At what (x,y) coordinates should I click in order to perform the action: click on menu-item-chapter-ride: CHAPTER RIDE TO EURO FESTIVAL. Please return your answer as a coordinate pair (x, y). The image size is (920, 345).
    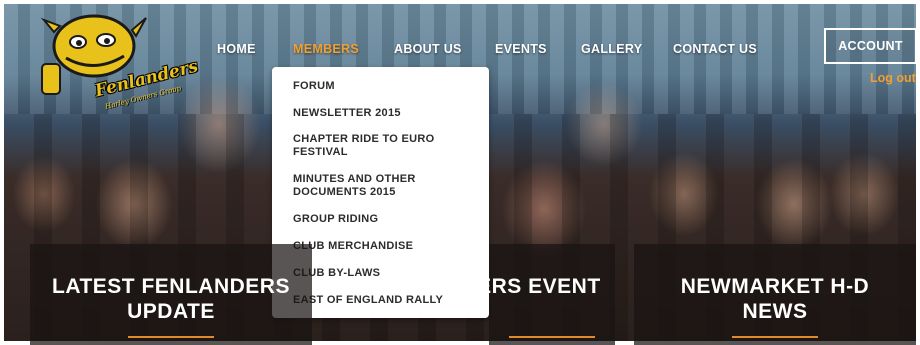
    Looking at the image, I should click on (385, 146).